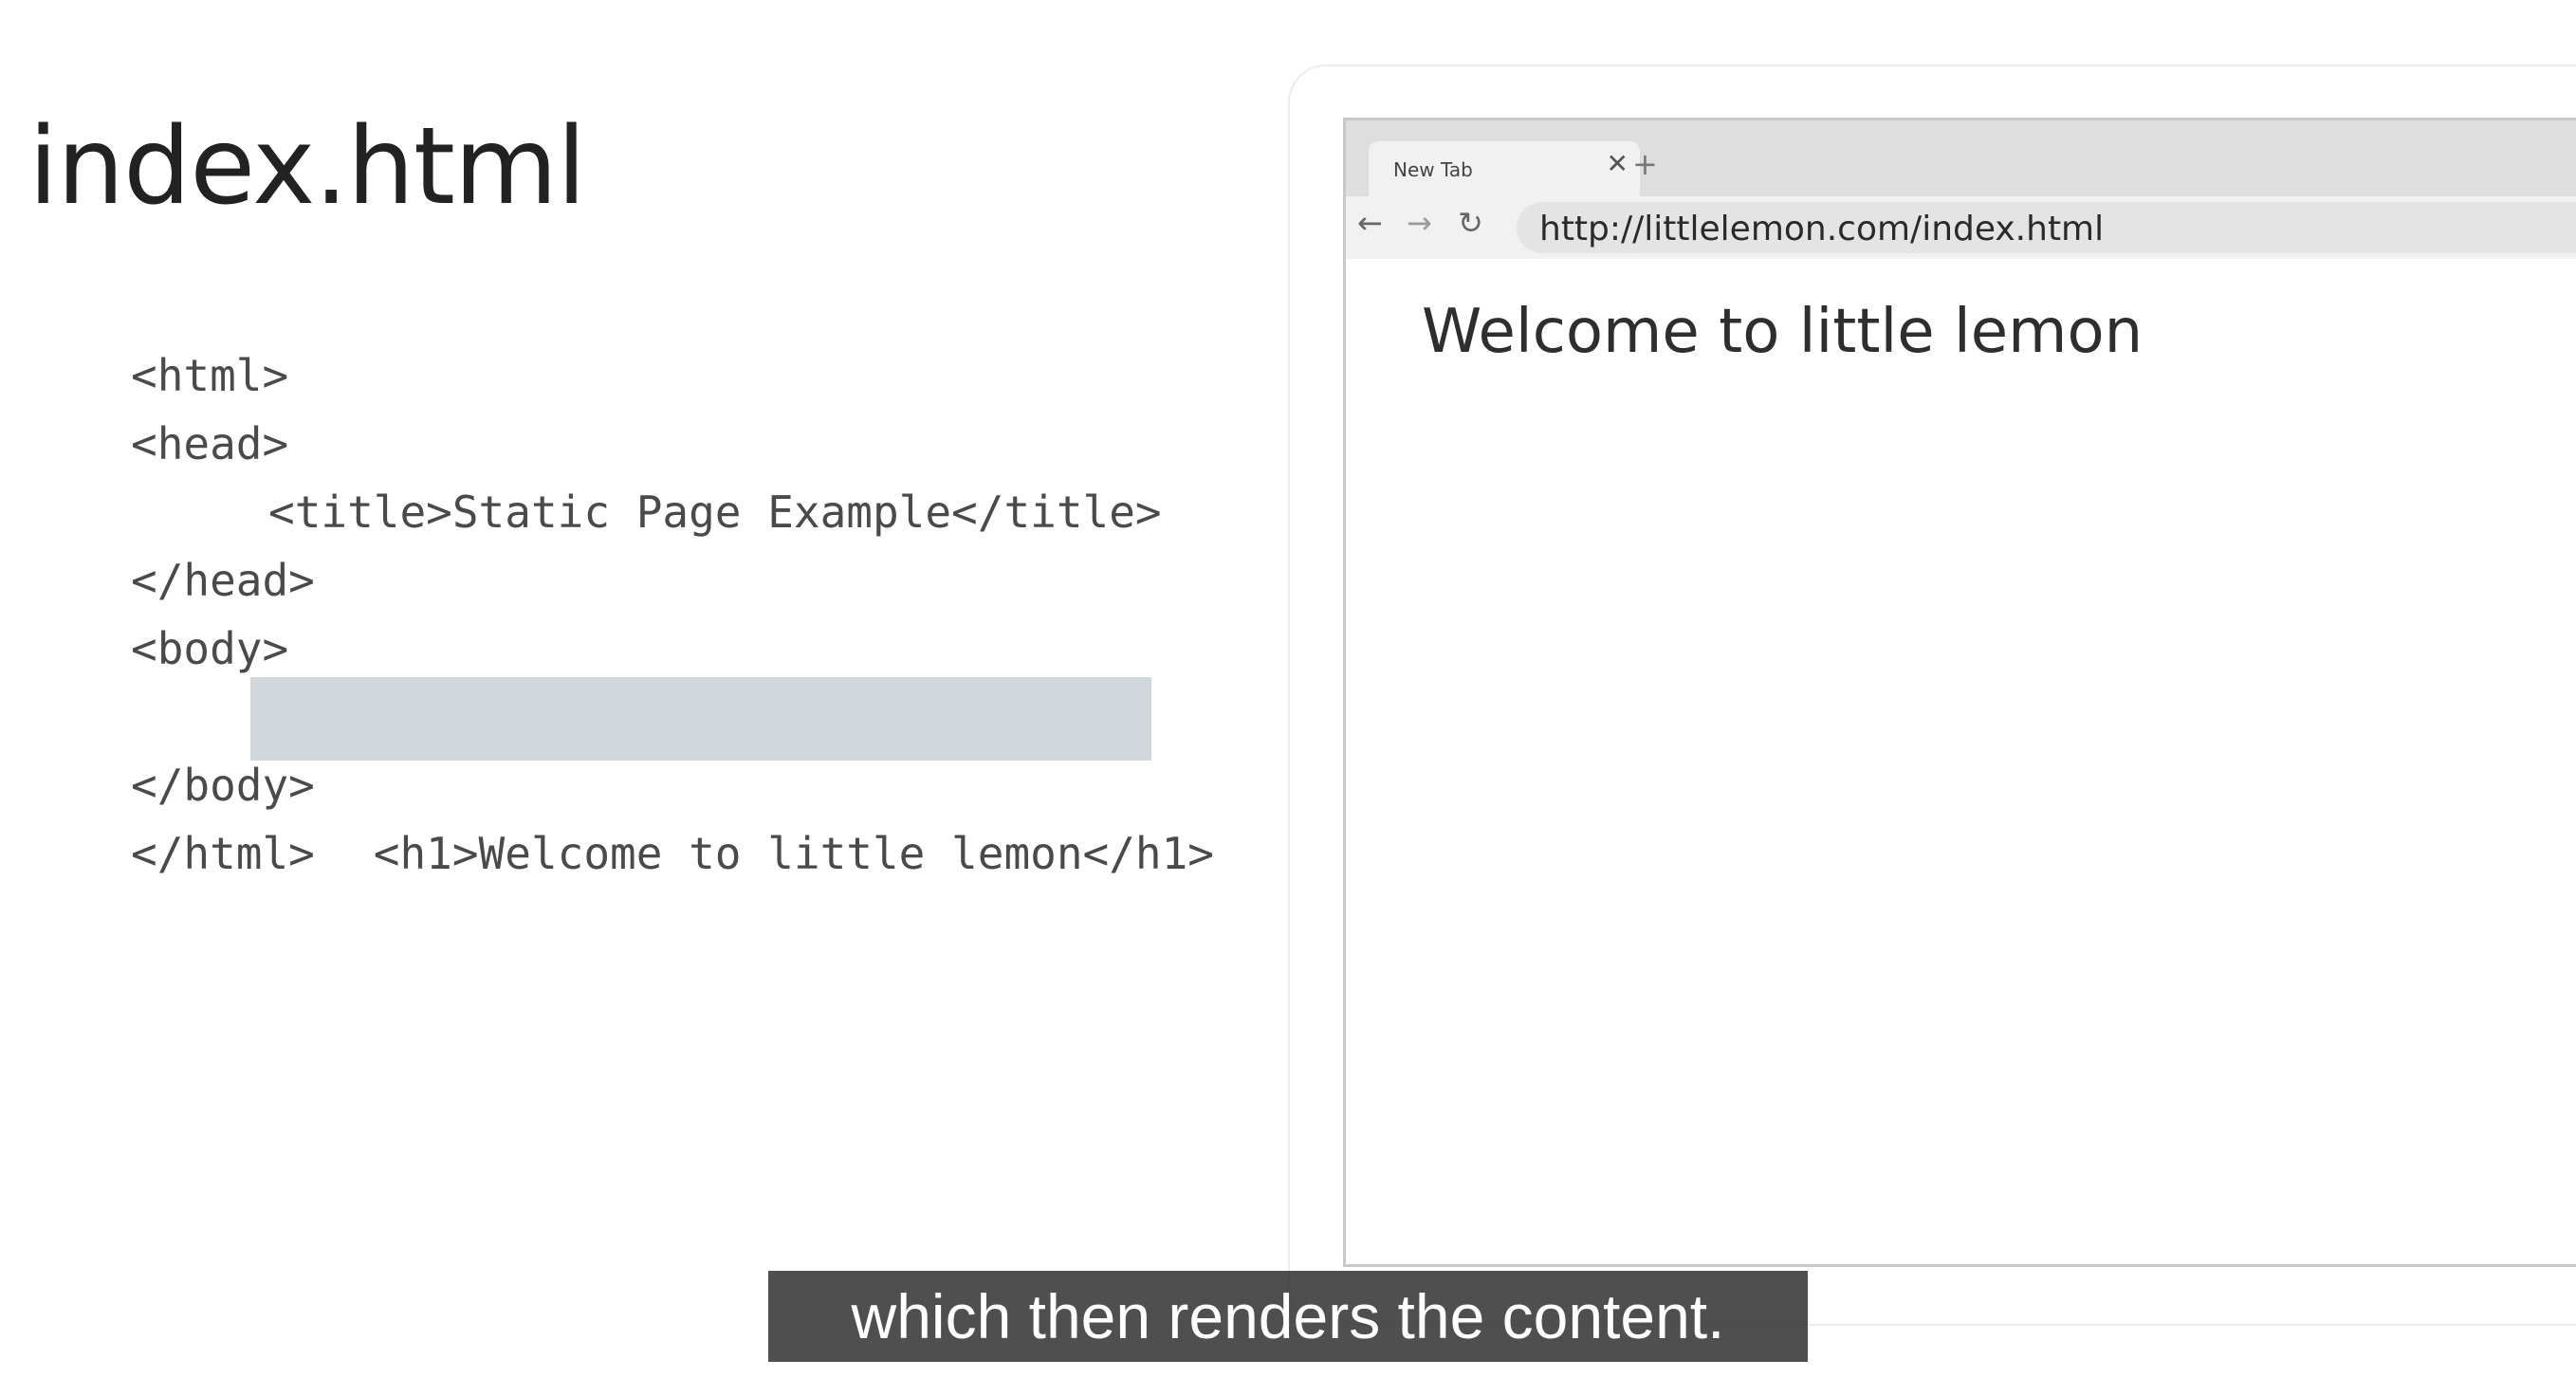  What do you see at coordinates (1617, 164) in the screenshot?
I see `close-icon: ✕` at bounding box center [1617, 164].